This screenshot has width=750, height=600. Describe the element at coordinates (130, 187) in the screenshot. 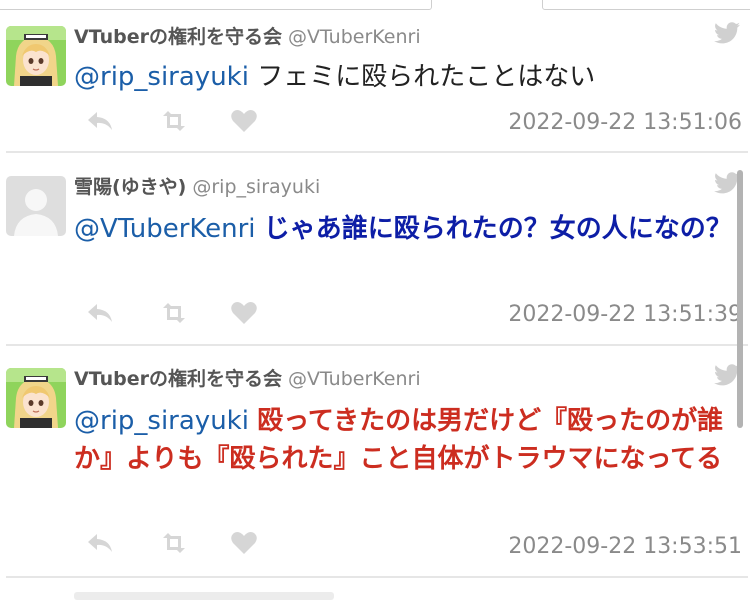

I see `display-name: 雪陽(ゆきや)` at that location.